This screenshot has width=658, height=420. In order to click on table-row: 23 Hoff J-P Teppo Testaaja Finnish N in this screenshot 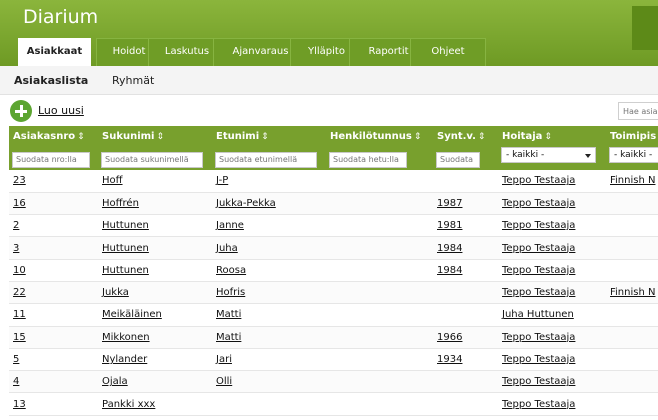, I will do `click(333, 181)`.